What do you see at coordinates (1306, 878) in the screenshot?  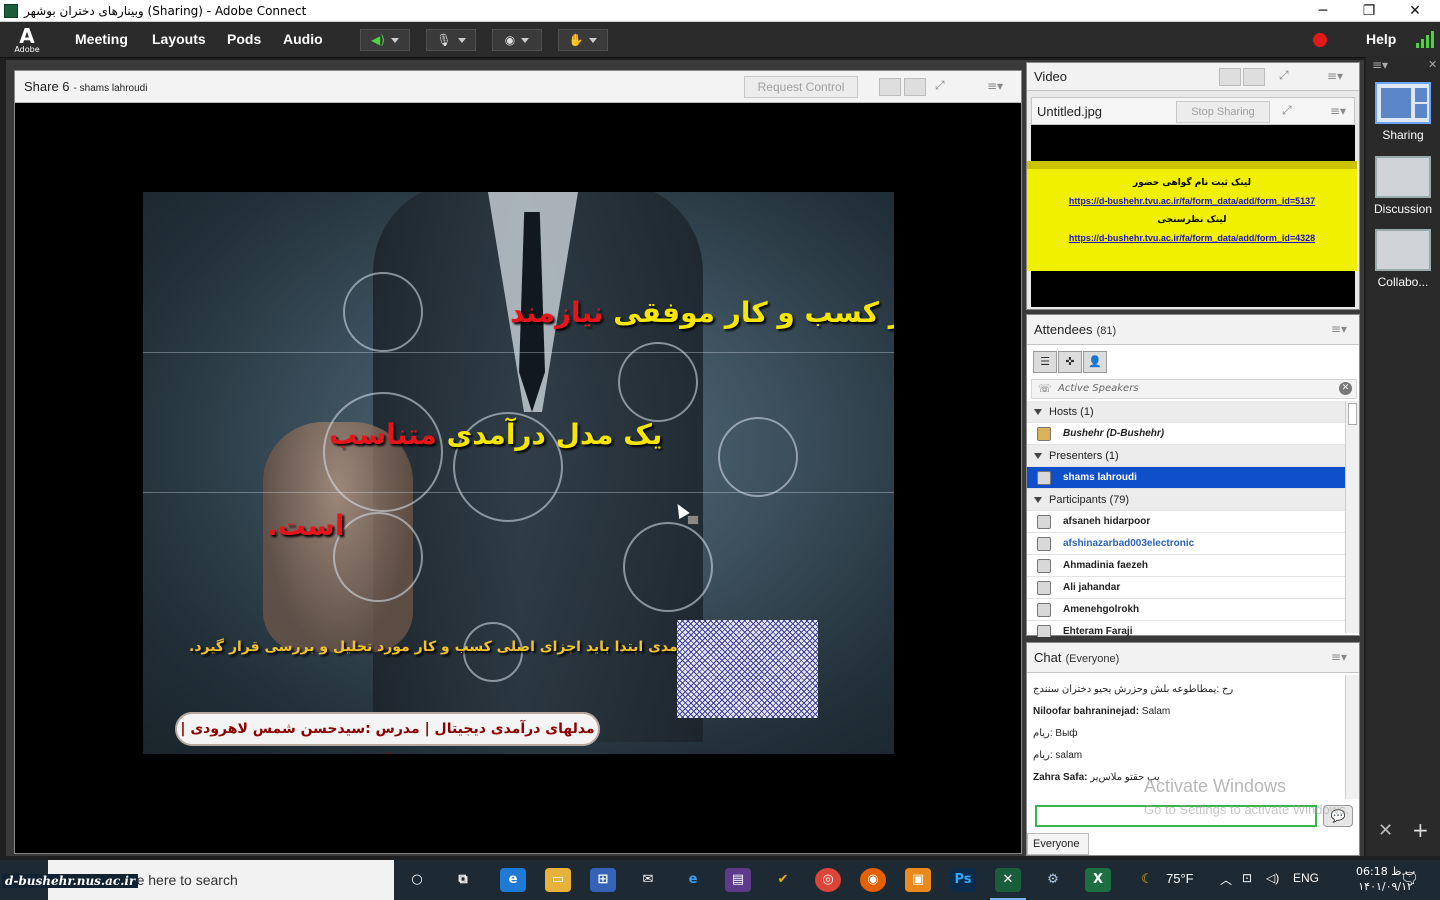 I see `language-indicator: ENG` at bounding box center [1306, 878].